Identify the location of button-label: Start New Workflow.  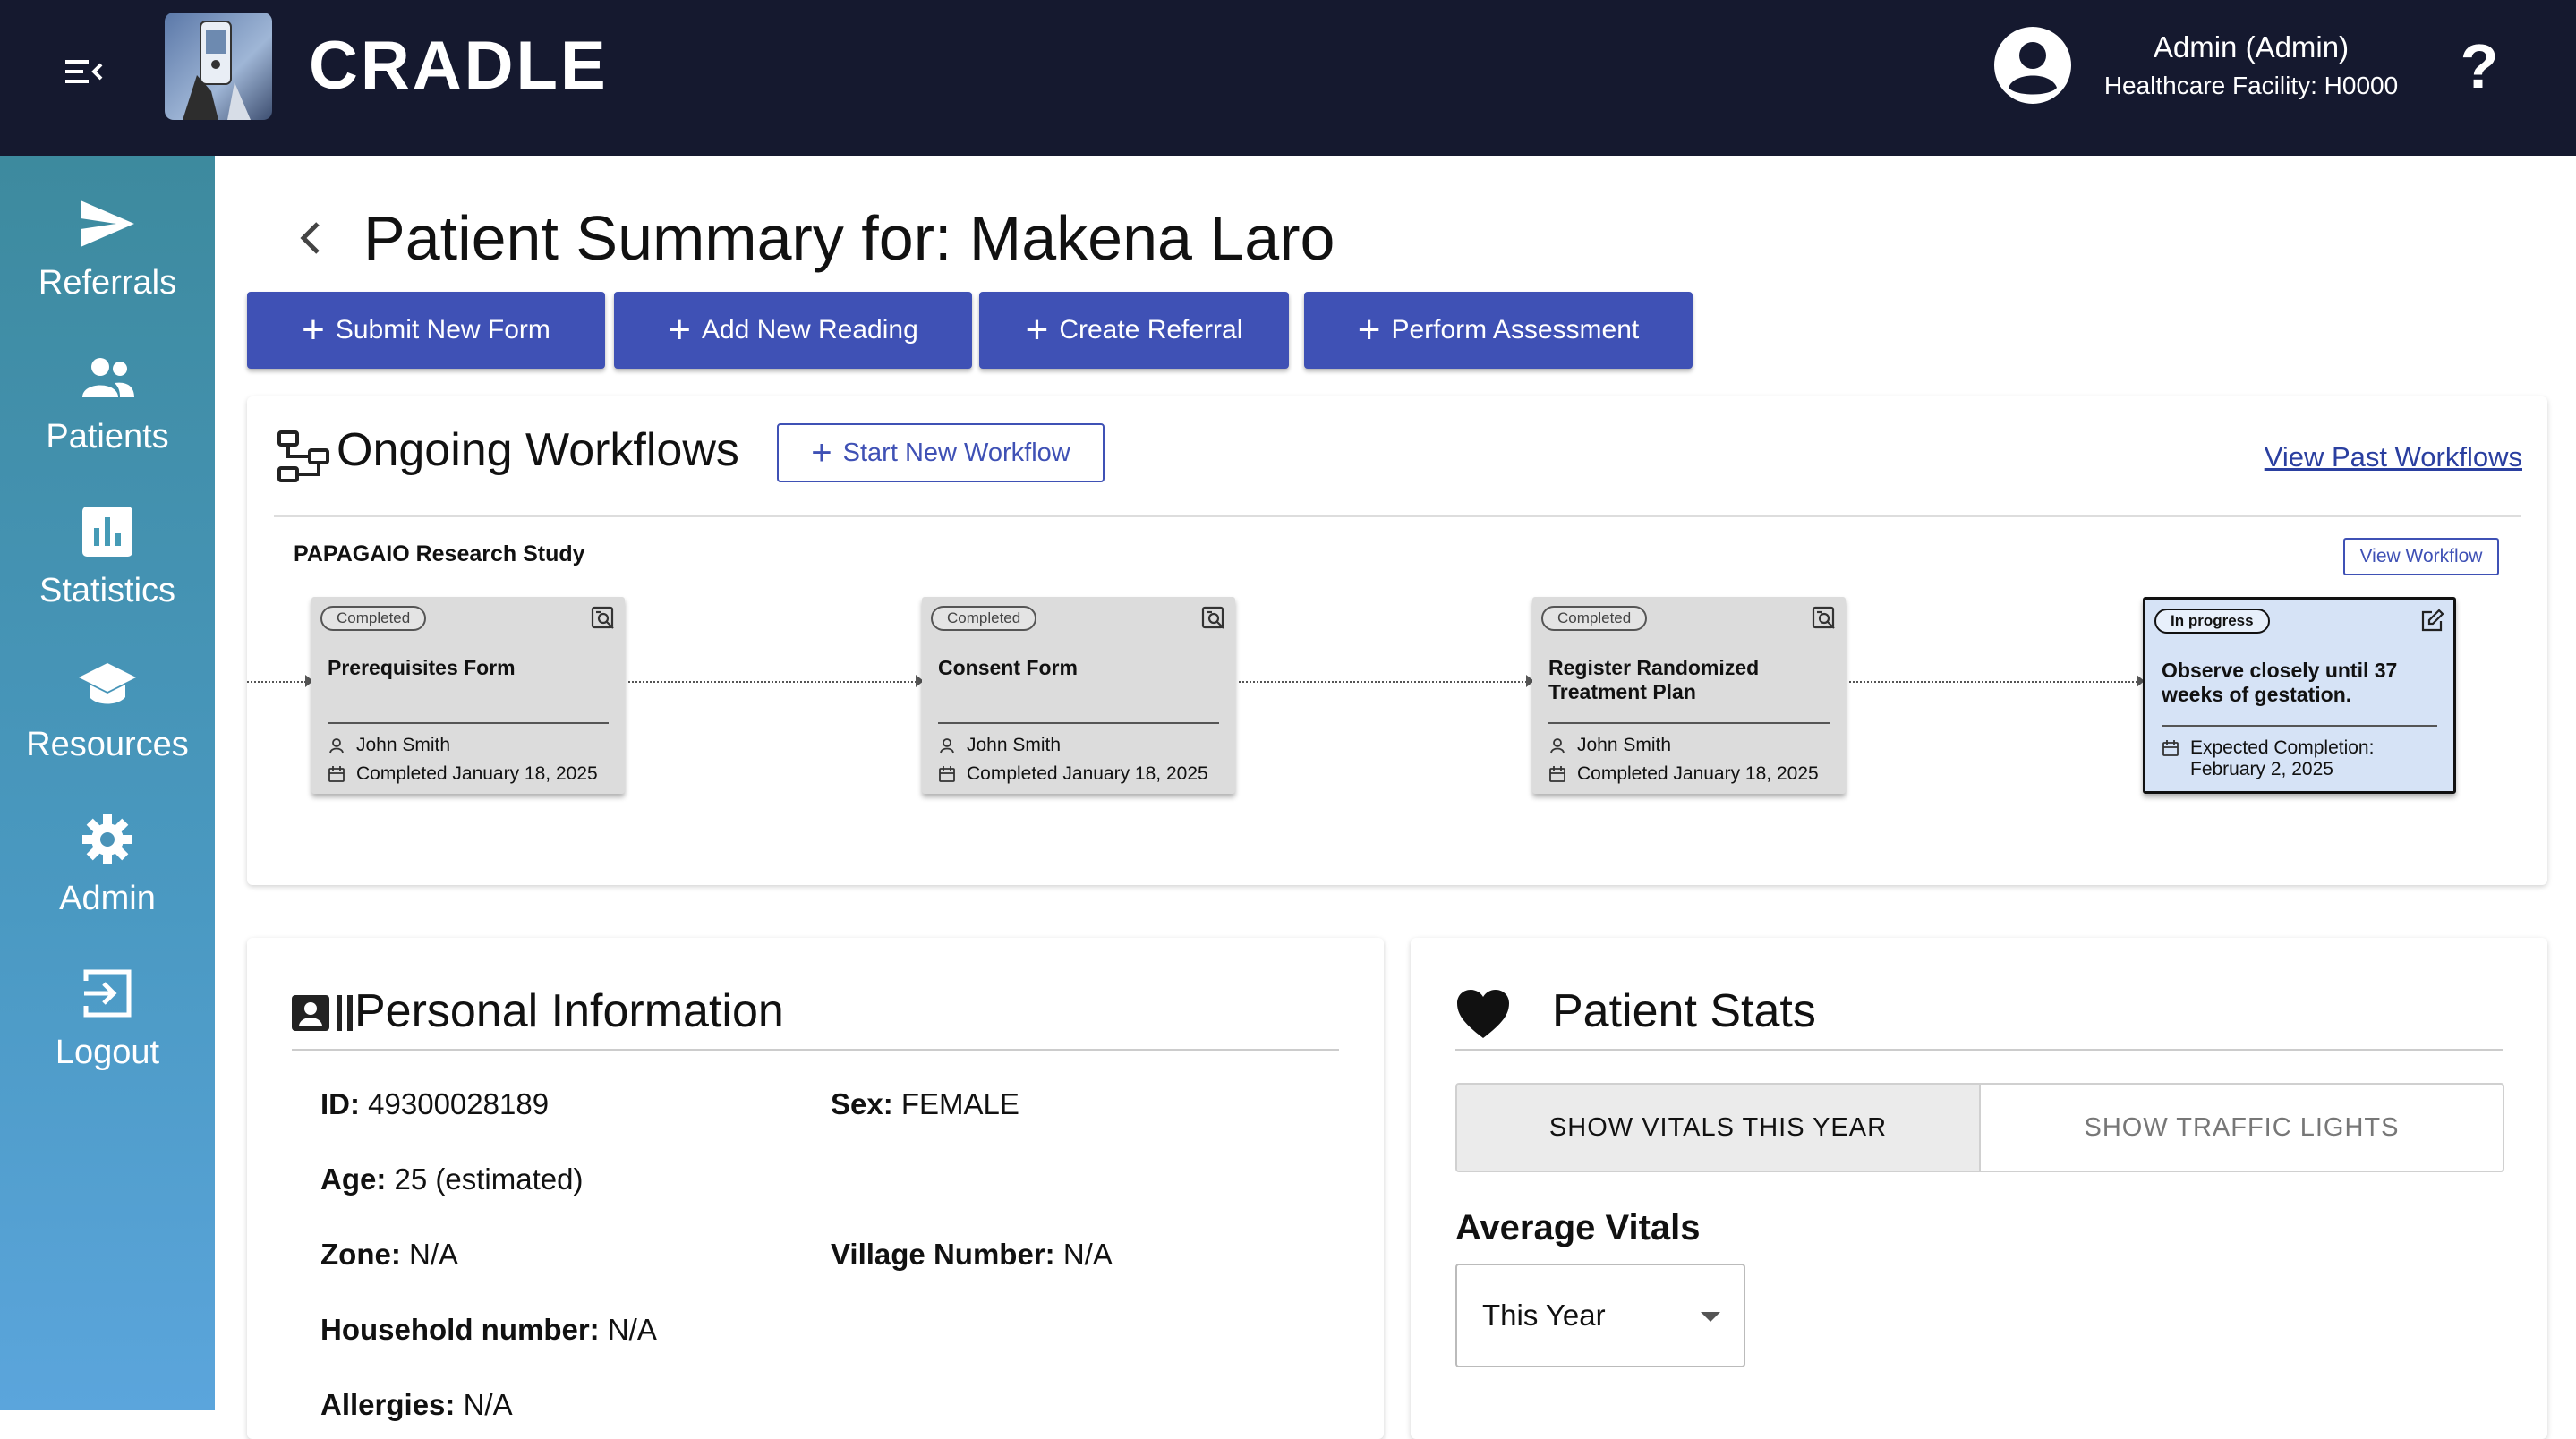
(956, 452).